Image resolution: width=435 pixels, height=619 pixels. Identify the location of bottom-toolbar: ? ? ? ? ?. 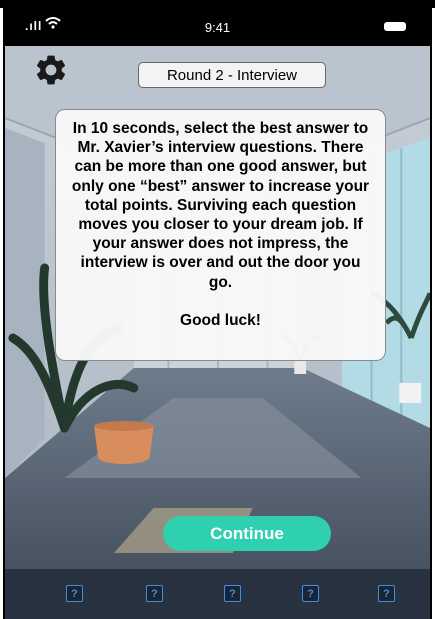
(217, 594).